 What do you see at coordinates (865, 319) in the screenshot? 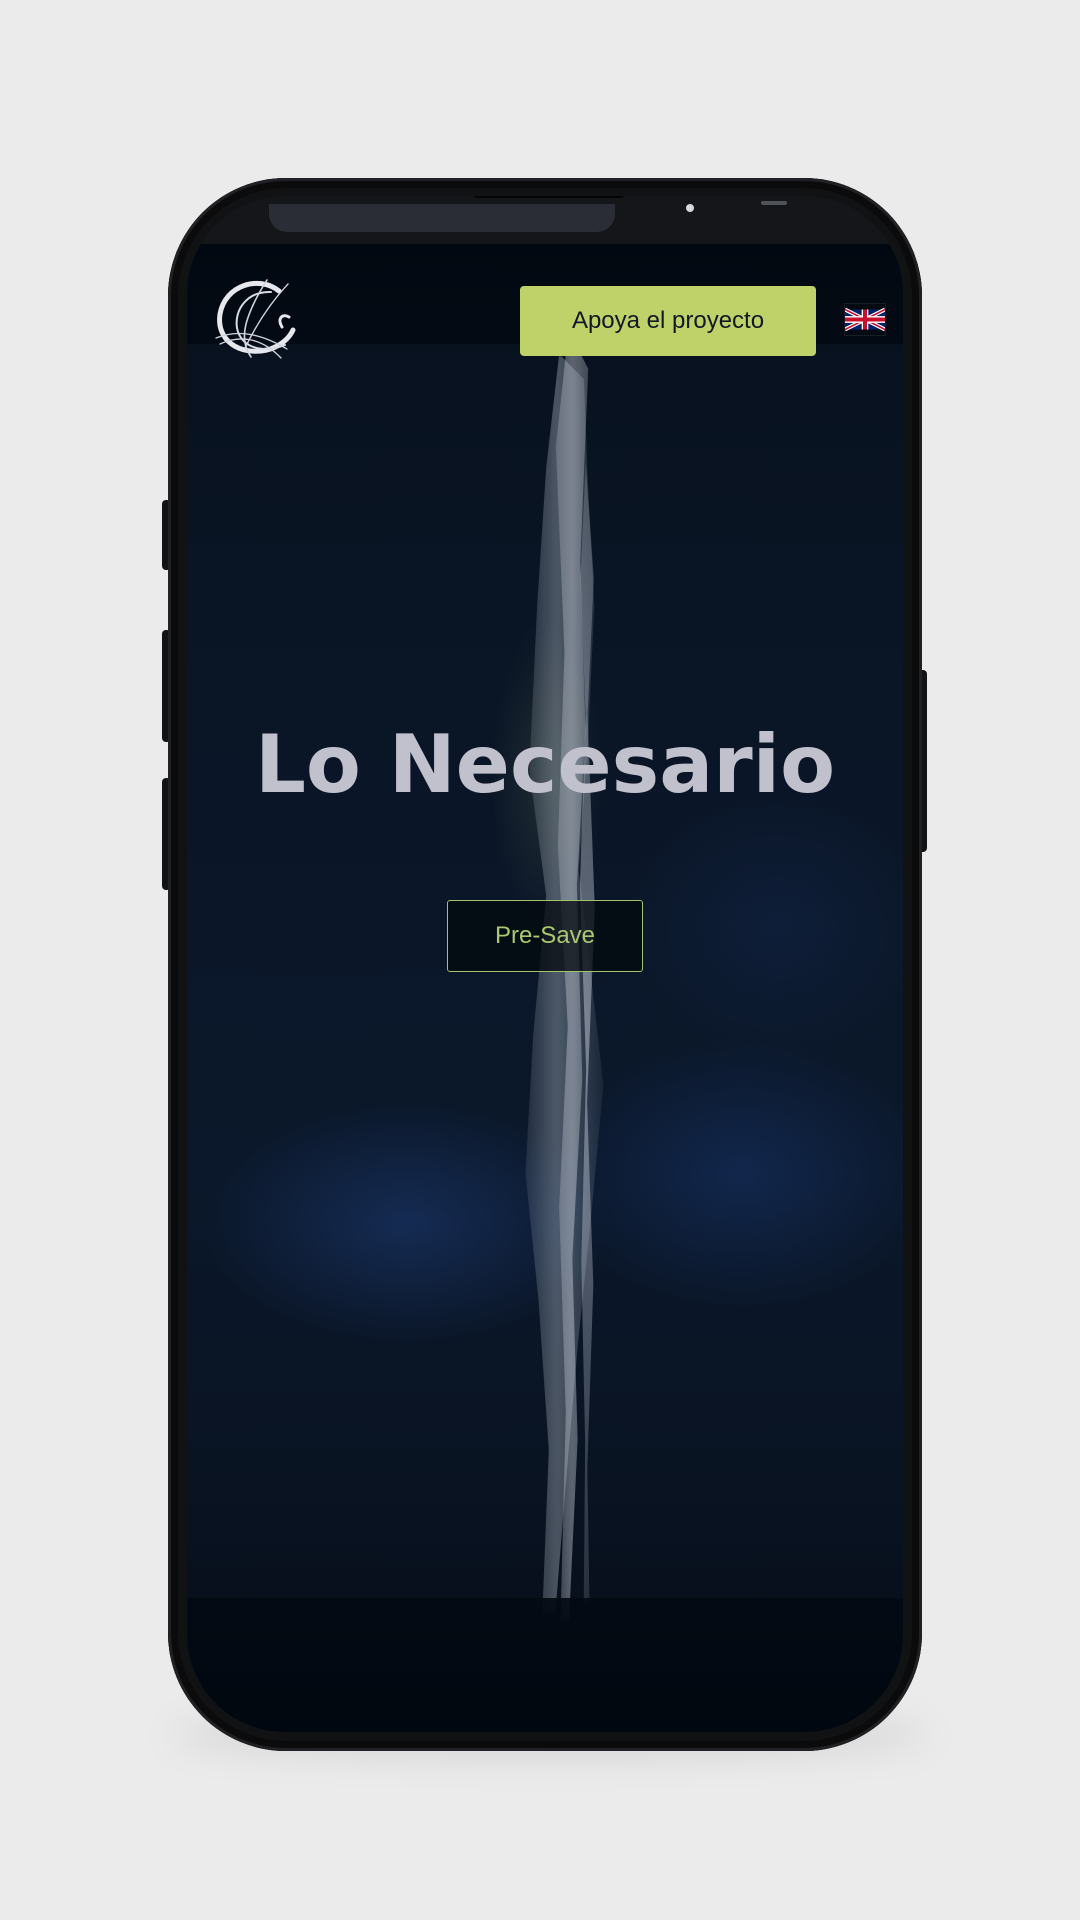
I see `uk-flag-icon` at bounding box center [865, 319].